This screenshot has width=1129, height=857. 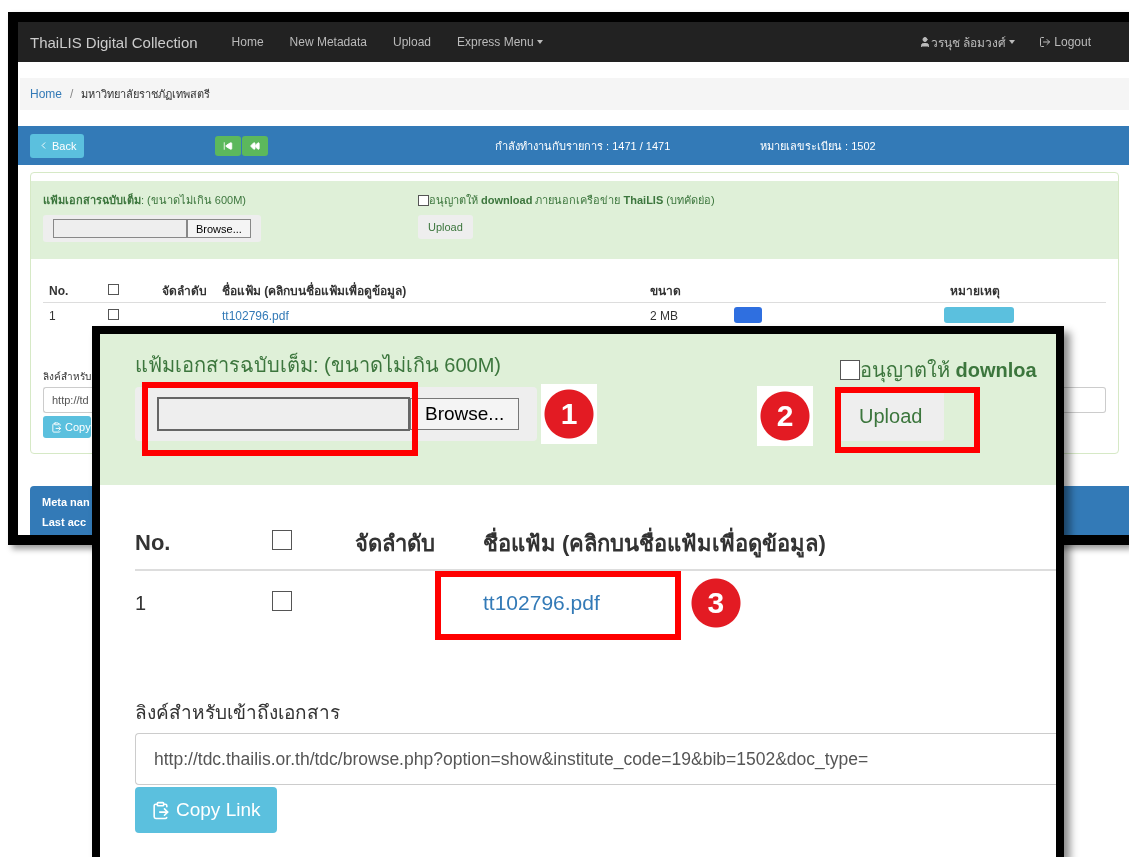 What do you see at coordinates (665, 291) in the screenshot?
I see `column-header: ขนาด` at bounding box center [665, 291].